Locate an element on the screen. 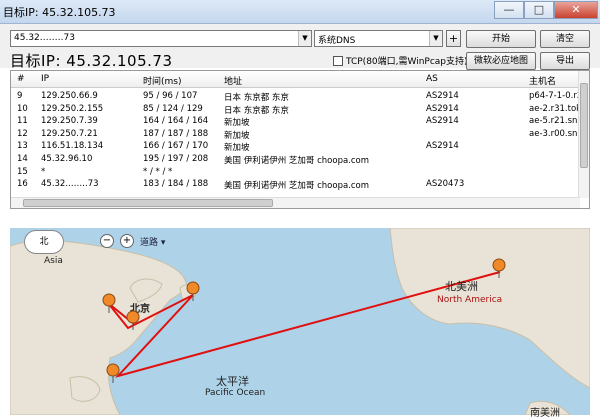  vertical-scrollbar is located at coordinates (583, 134).